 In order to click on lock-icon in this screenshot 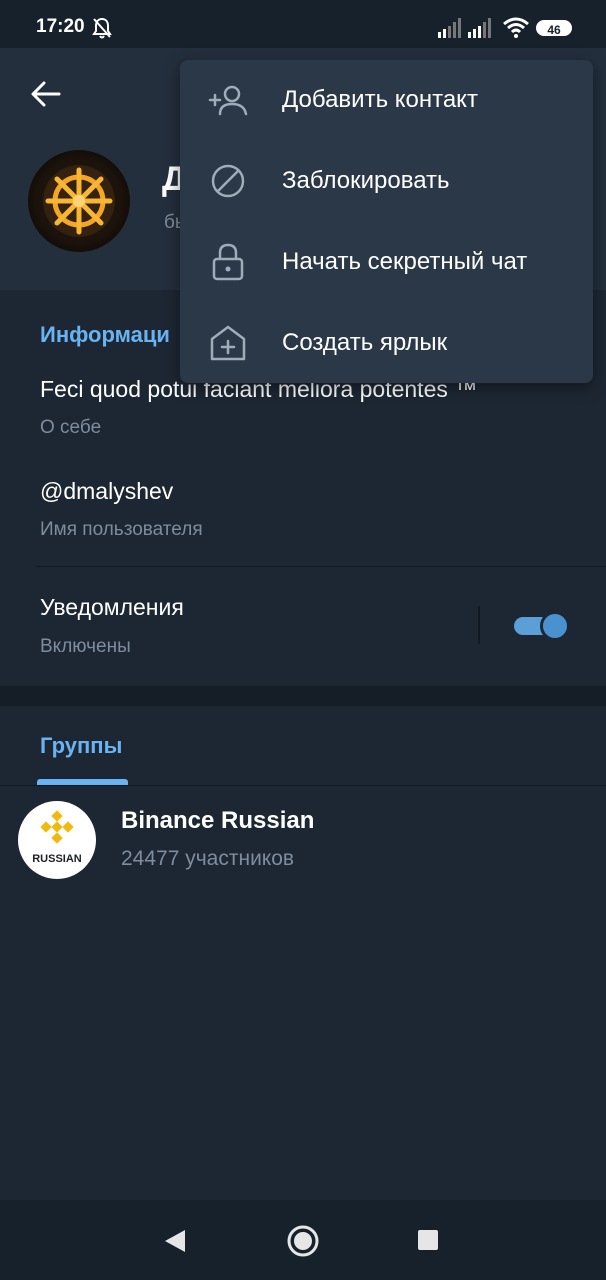, I will do `click(228, 262)`.